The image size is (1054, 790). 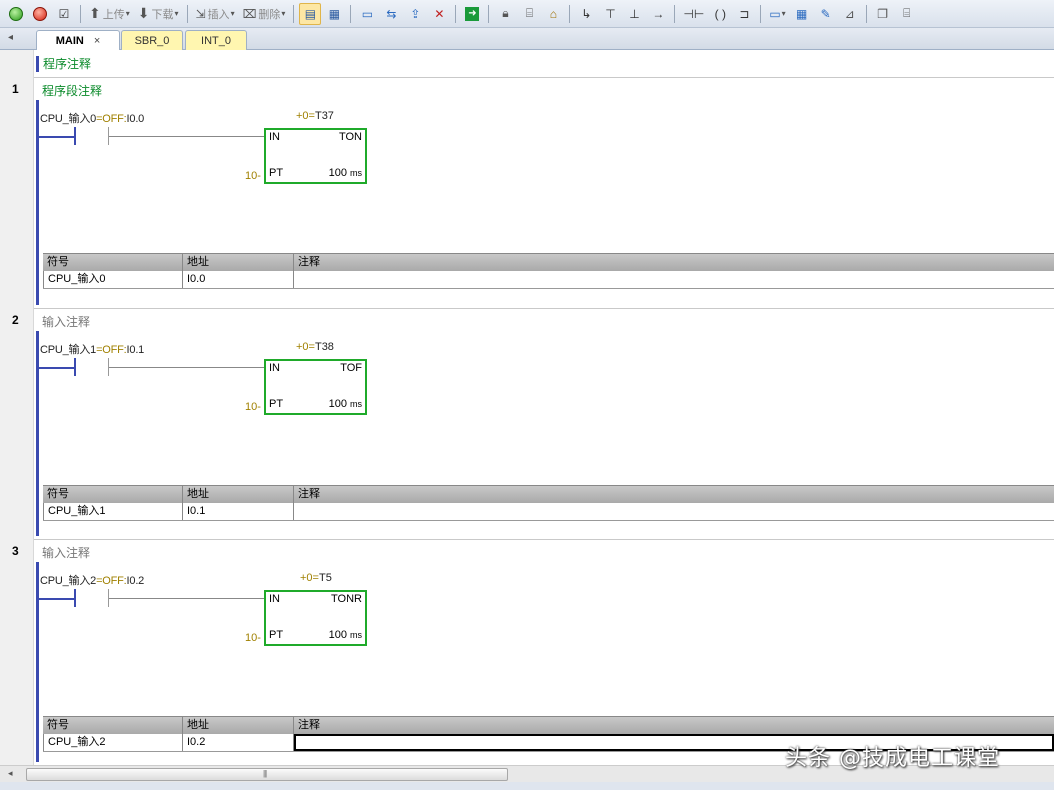 What do you see at coordinates (15, 320) in the screenshot?
I see `network-number: 2` at bounding box center [15, 320].